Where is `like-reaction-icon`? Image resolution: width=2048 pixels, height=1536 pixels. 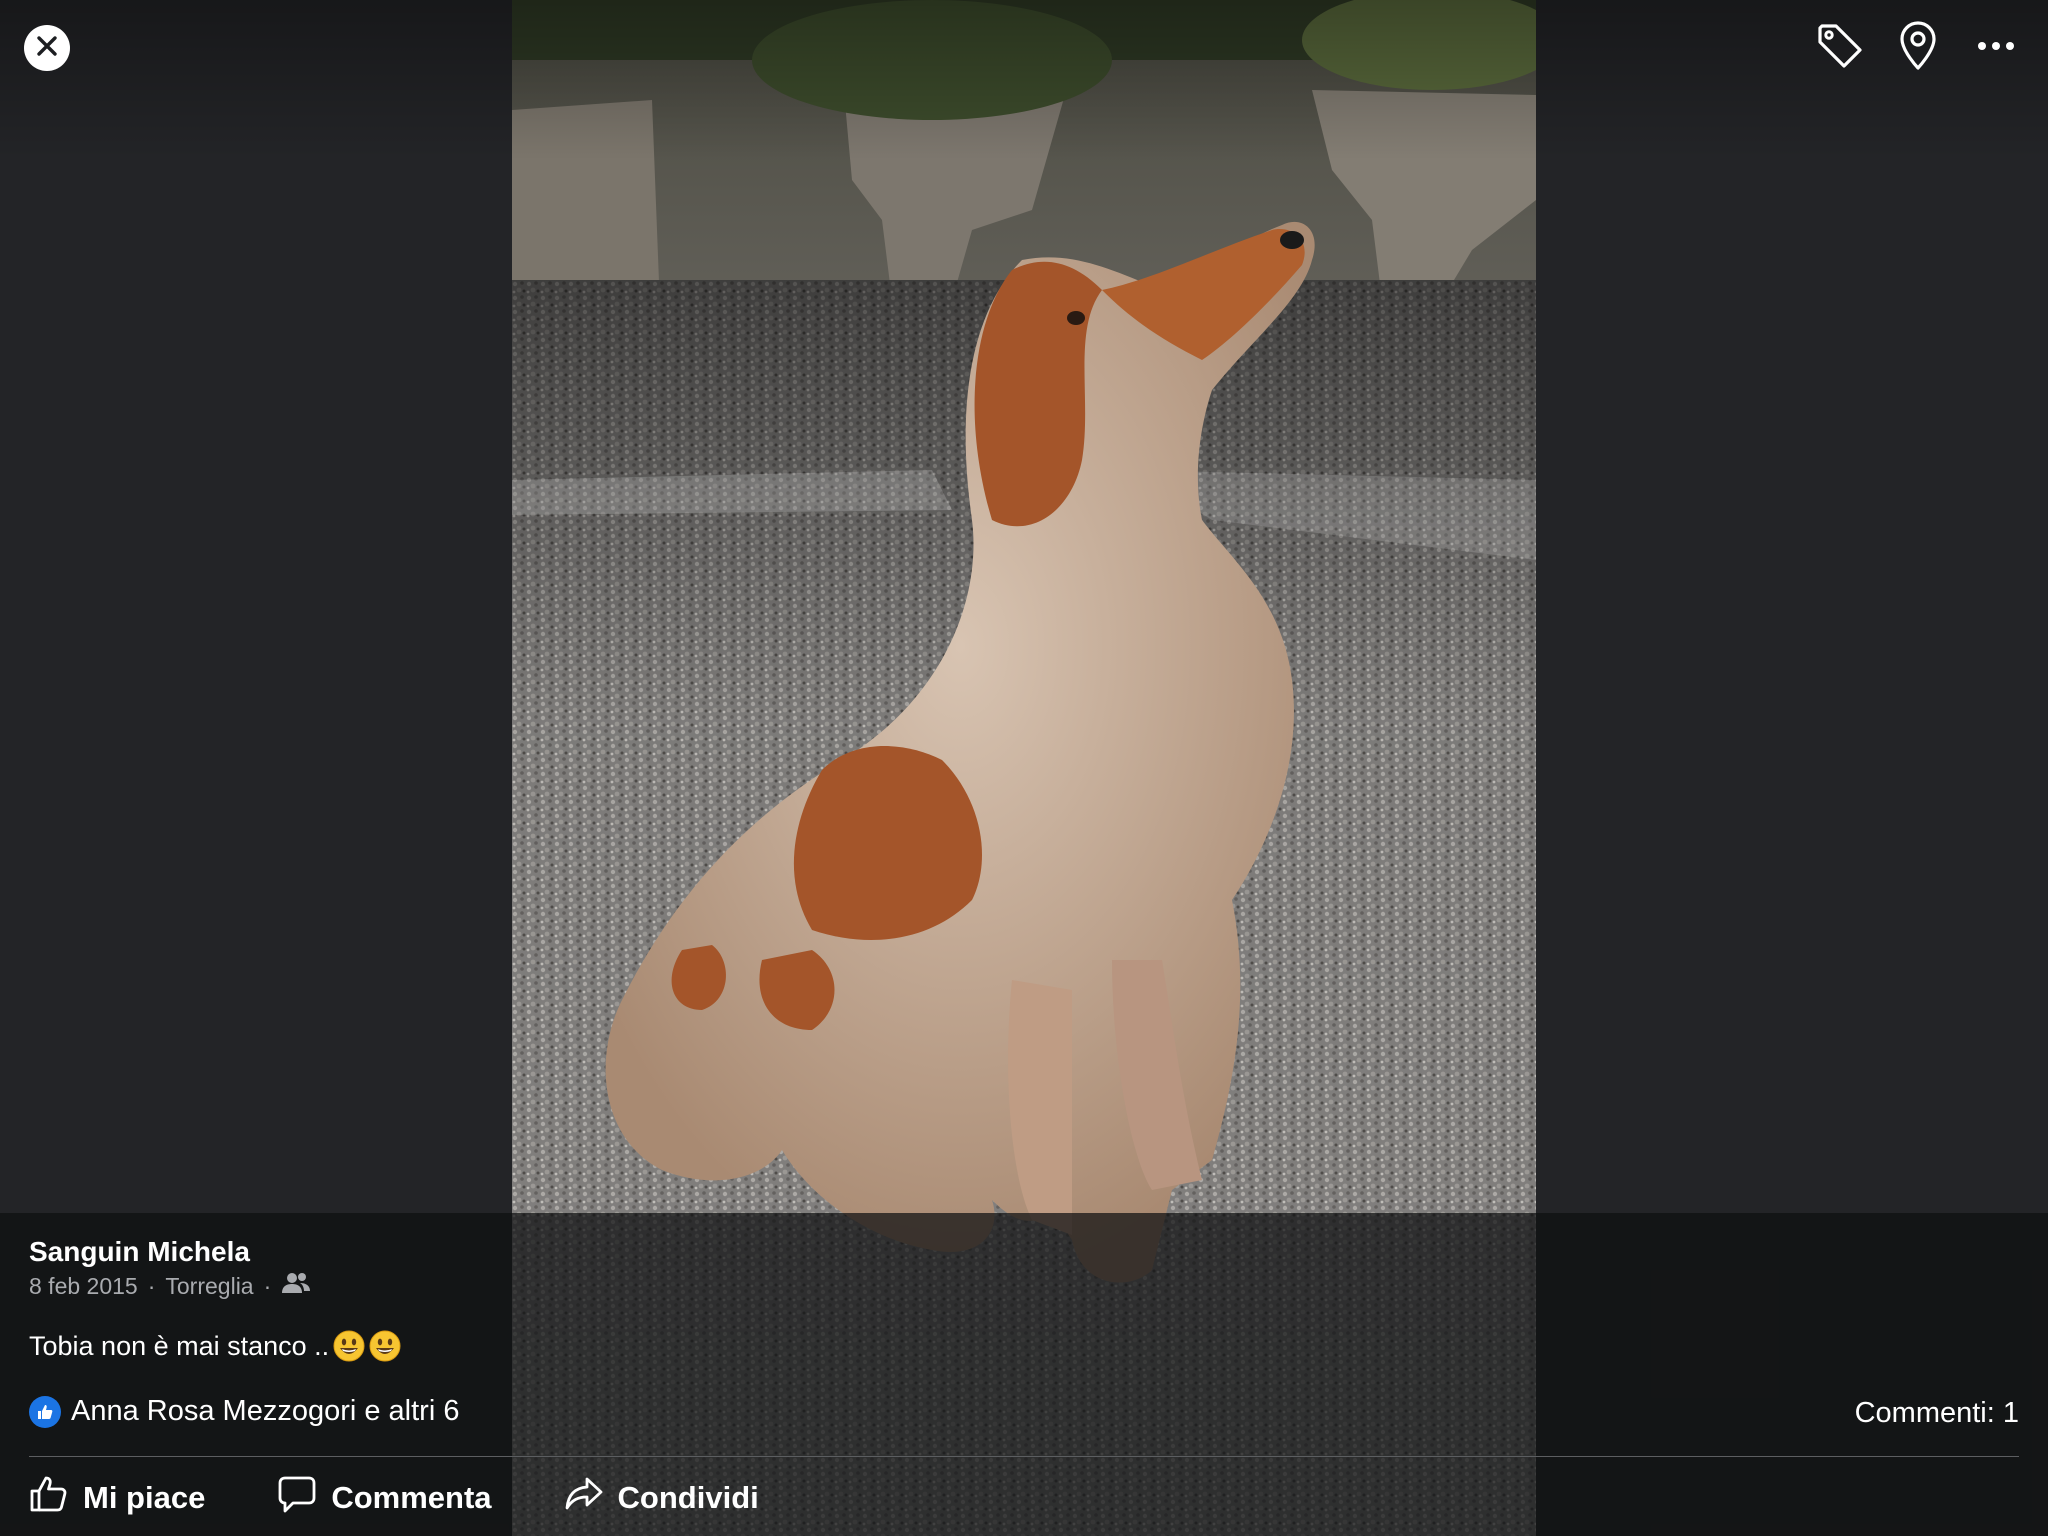
like-reaction-icon is located at coordinates (45, 1411).